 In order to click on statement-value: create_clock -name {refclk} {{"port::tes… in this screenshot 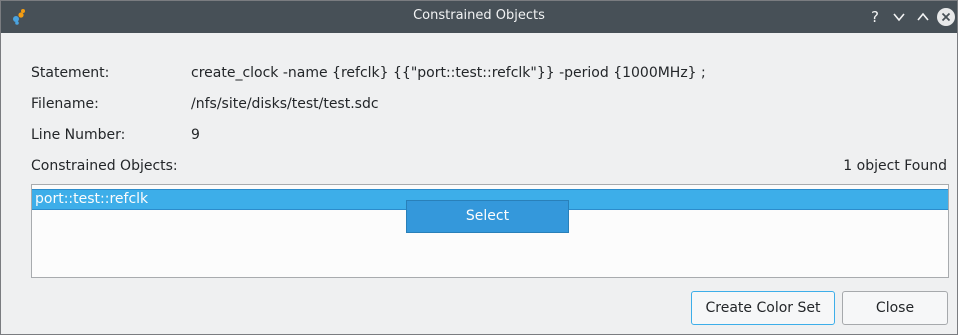, I will do `click(448, 73)`.